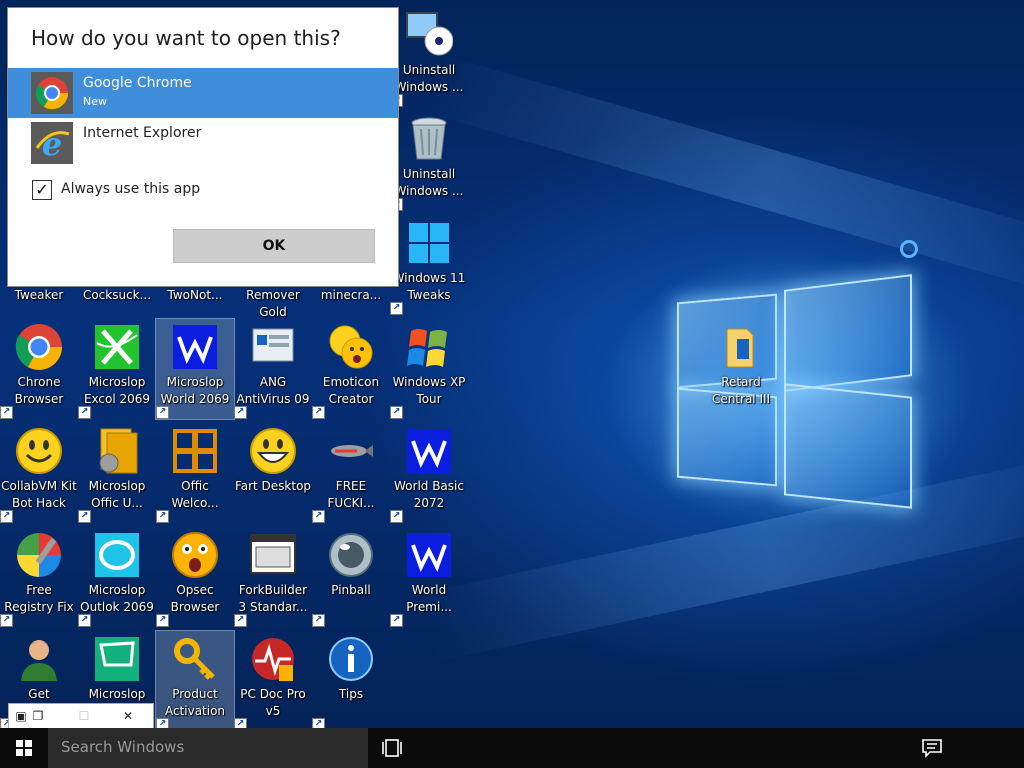 Image resolution: width=1024 pixels, height=768 pixels. I want to click on desktop-icon-opsec-browser: ↗ Opsec Browser, so click(195, 577).